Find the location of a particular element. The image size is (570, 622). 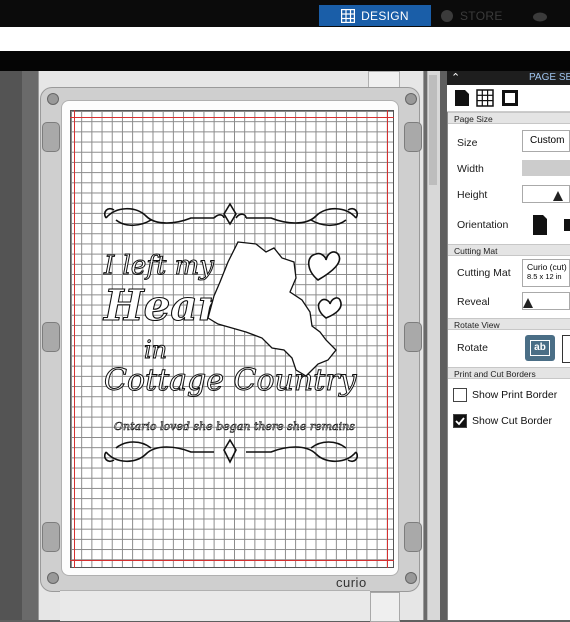

vertical-scrollbar-thumb is located at coordinates (433, 130).